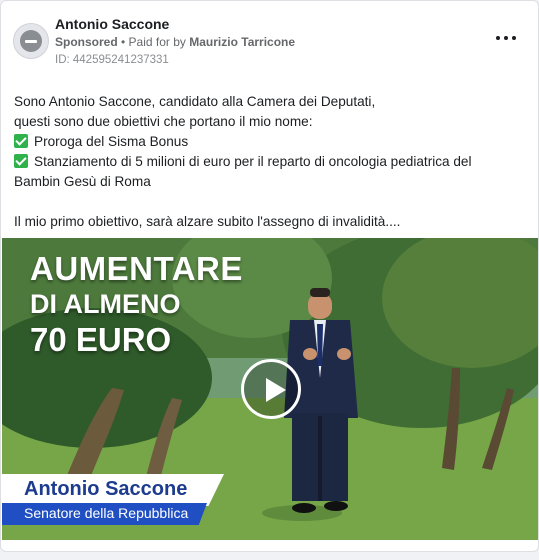  I want to click on bullet-text: Proroga del Sisma Bonus, so click(111, 141).